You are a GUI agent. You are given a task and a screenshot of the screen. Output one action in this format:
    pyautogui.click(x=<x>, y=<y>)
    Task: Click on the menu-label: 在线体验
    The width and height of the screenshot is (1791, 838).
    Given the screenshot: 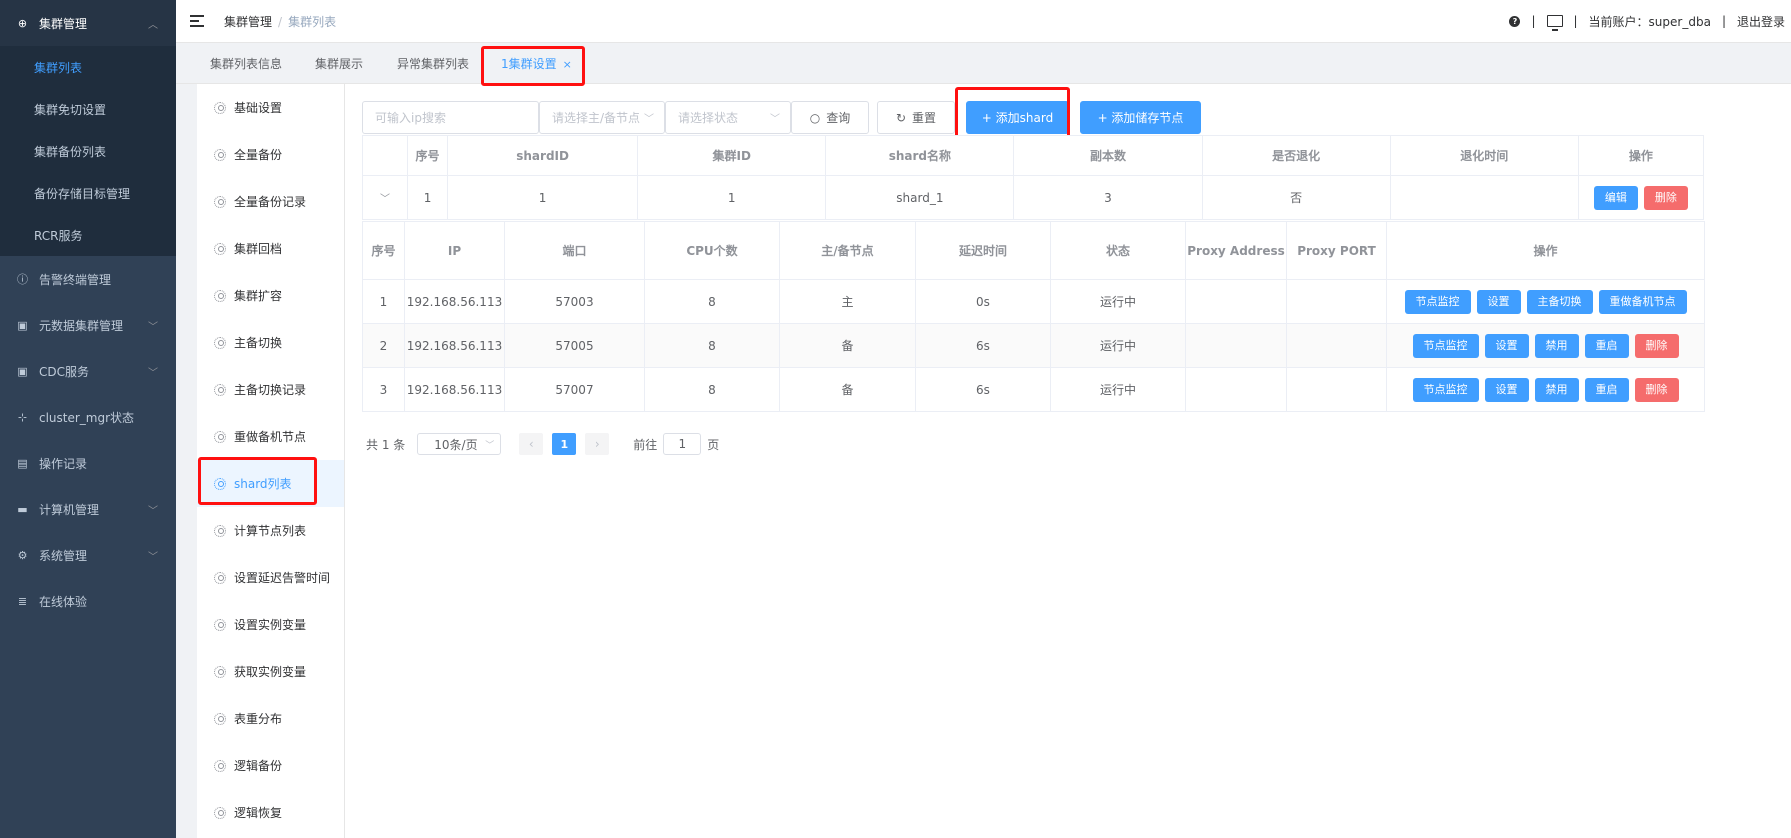 What is the action you would take?
    pyautogui.click(x=63, y=601)
    